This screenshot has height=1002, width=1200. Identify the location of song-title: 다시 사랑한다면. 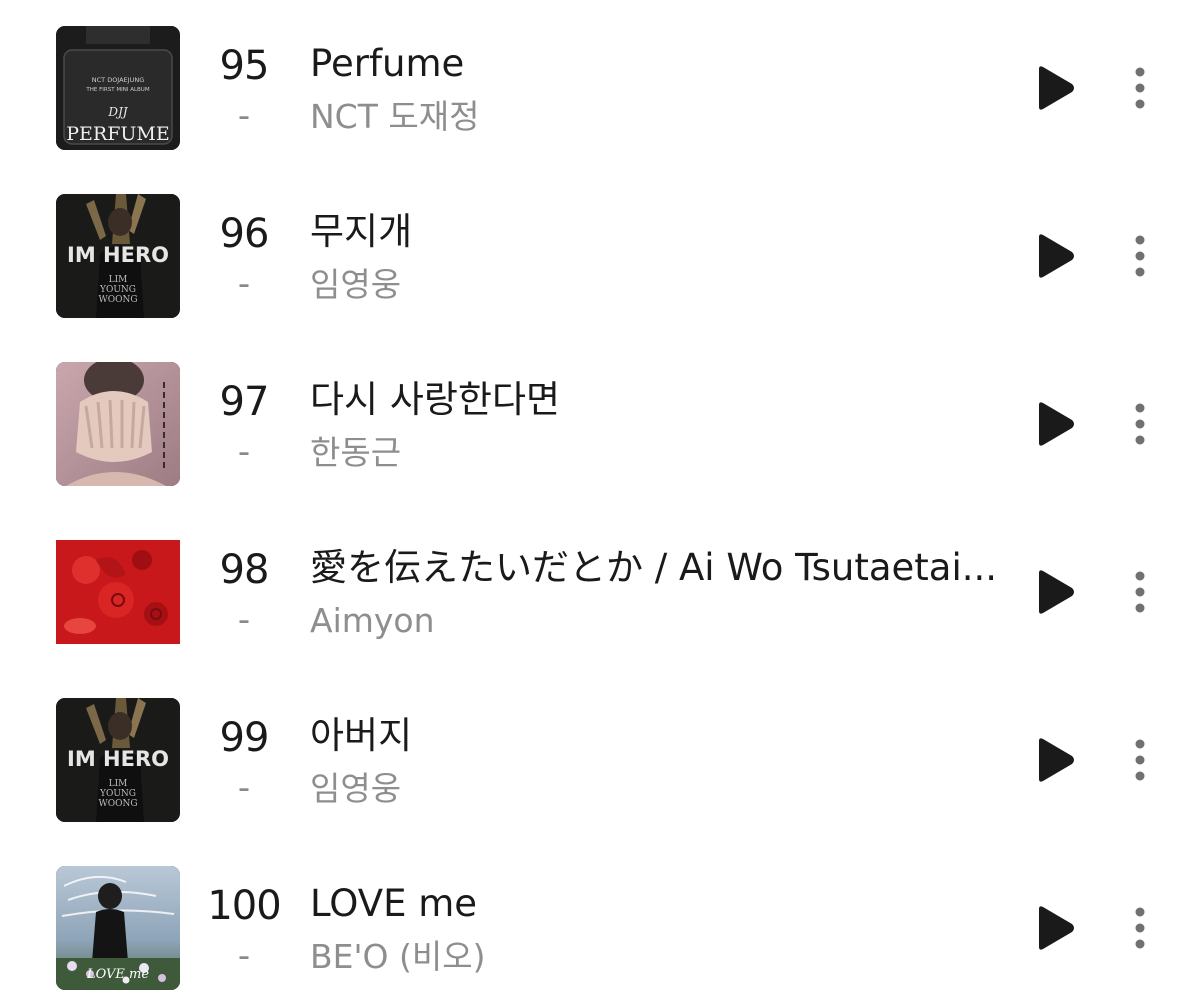
(435, 400).